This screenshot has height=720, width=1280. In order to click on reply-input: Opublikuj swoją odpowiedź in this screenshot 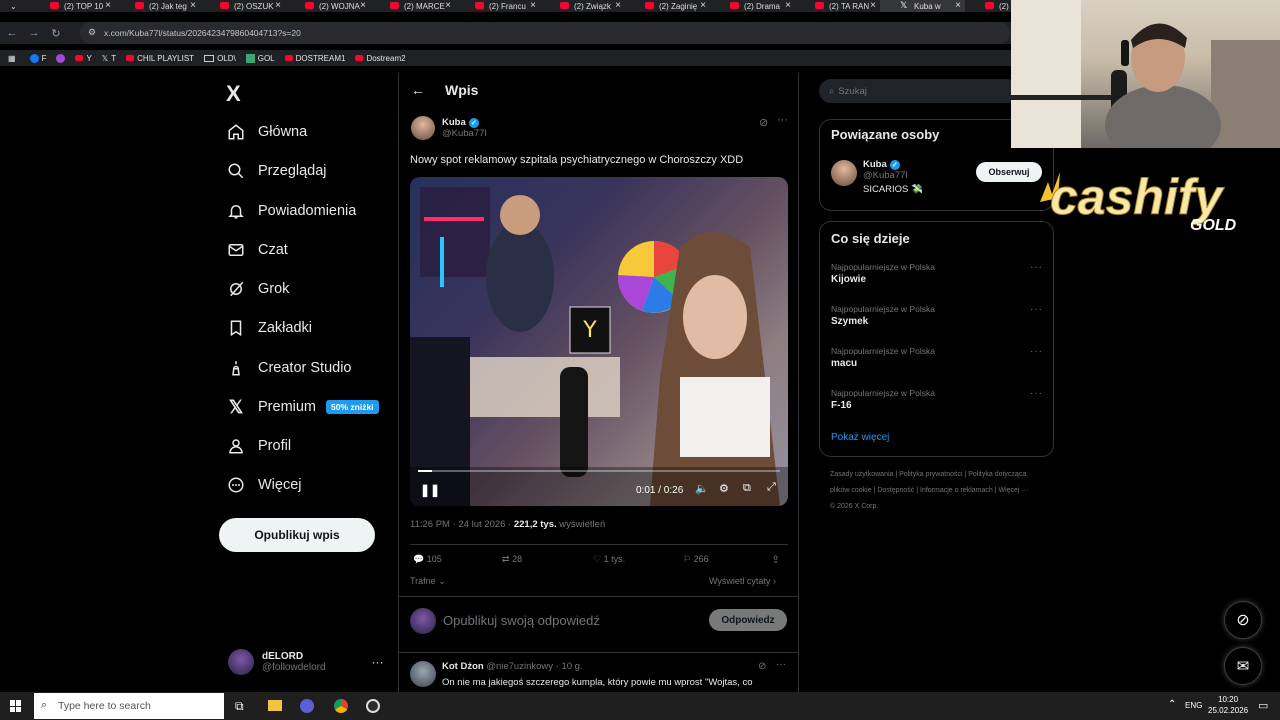, I will do `click(521, 620)`.